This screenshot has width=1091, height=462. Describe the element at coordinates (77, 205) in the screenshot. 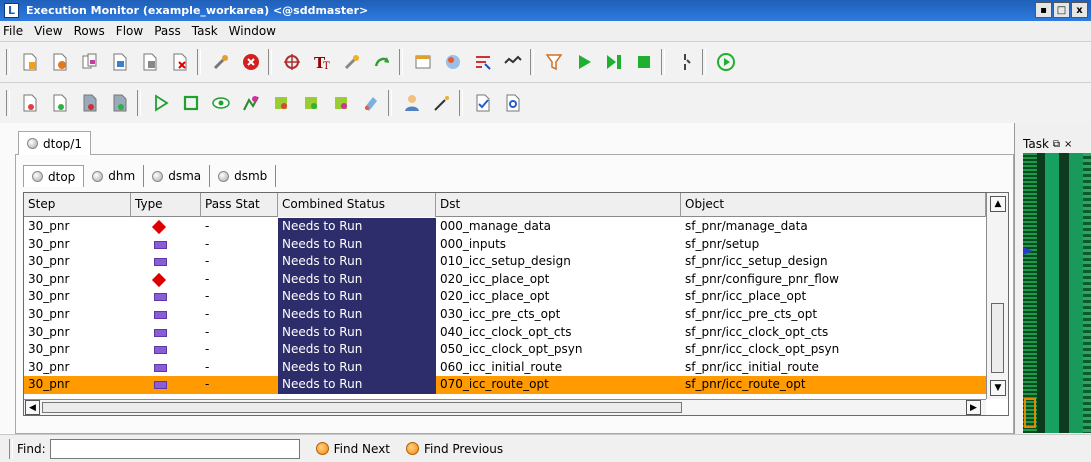

I see `column-header-step: Step` at that location.